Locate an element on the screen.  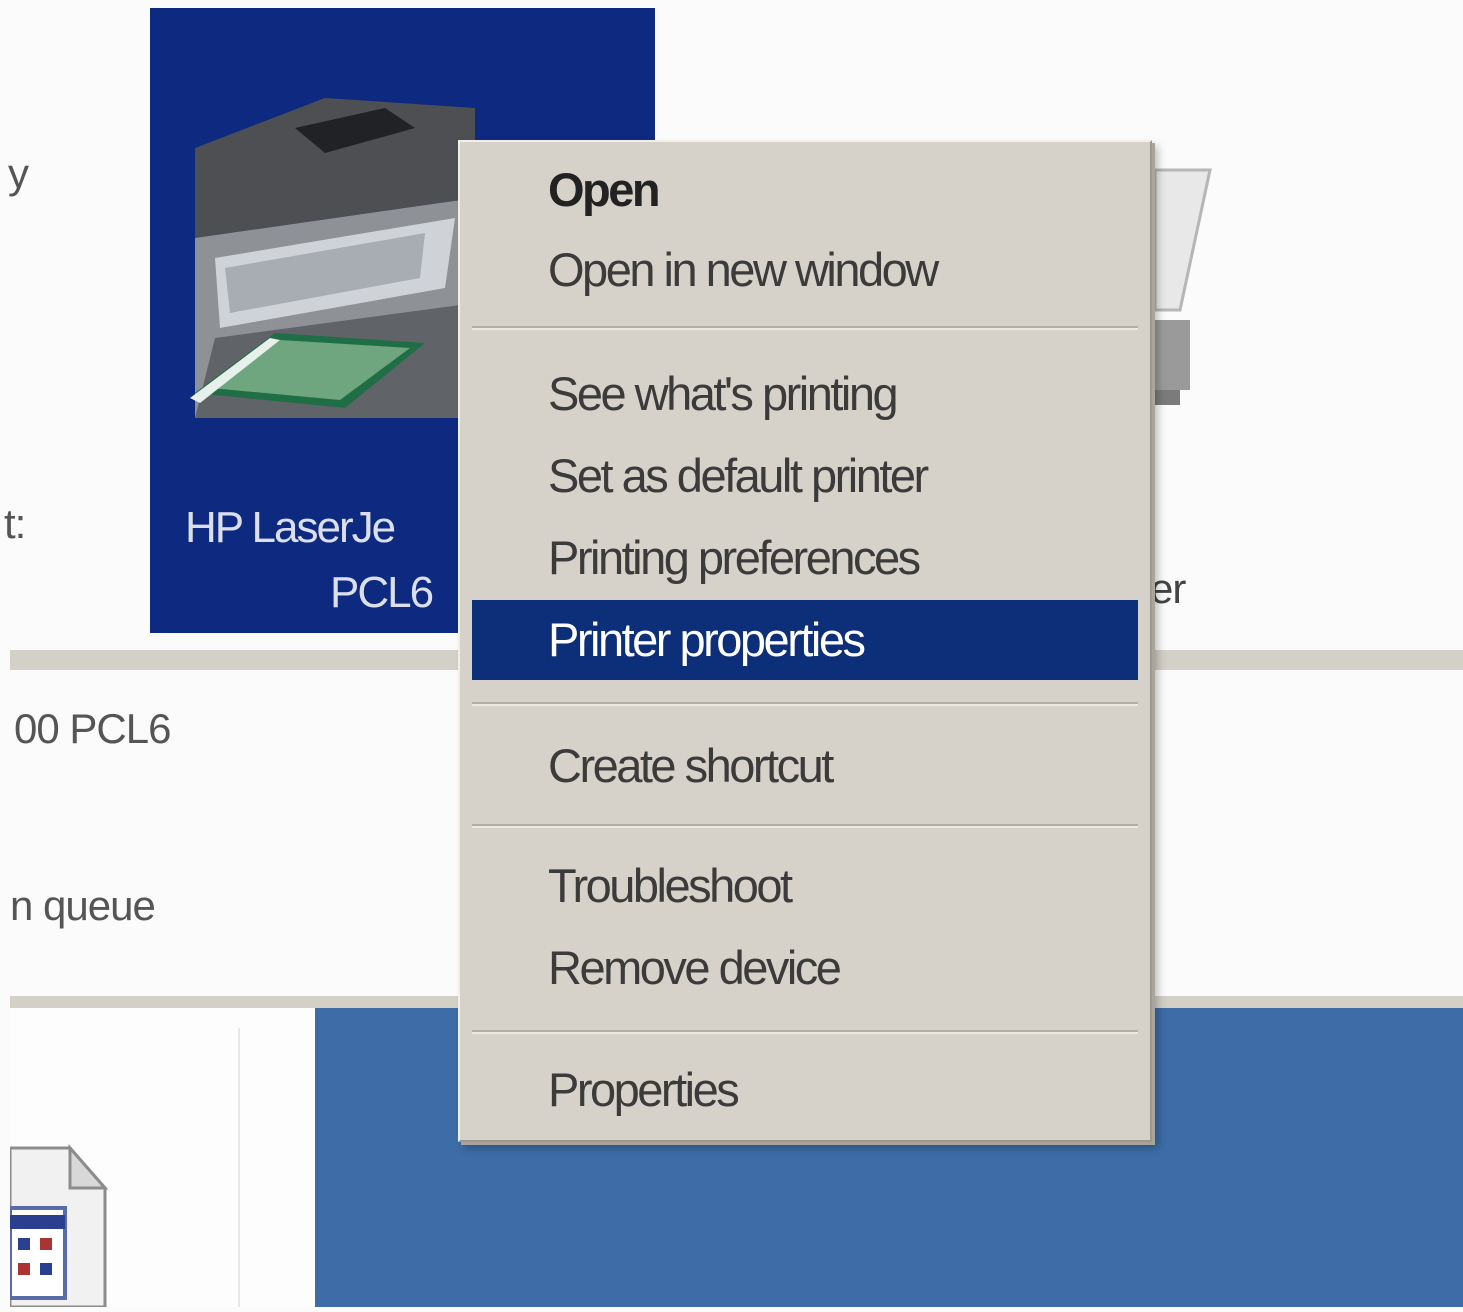
menu-item-see-whats-printing: See what's printing is located at coordinates (805, 394).